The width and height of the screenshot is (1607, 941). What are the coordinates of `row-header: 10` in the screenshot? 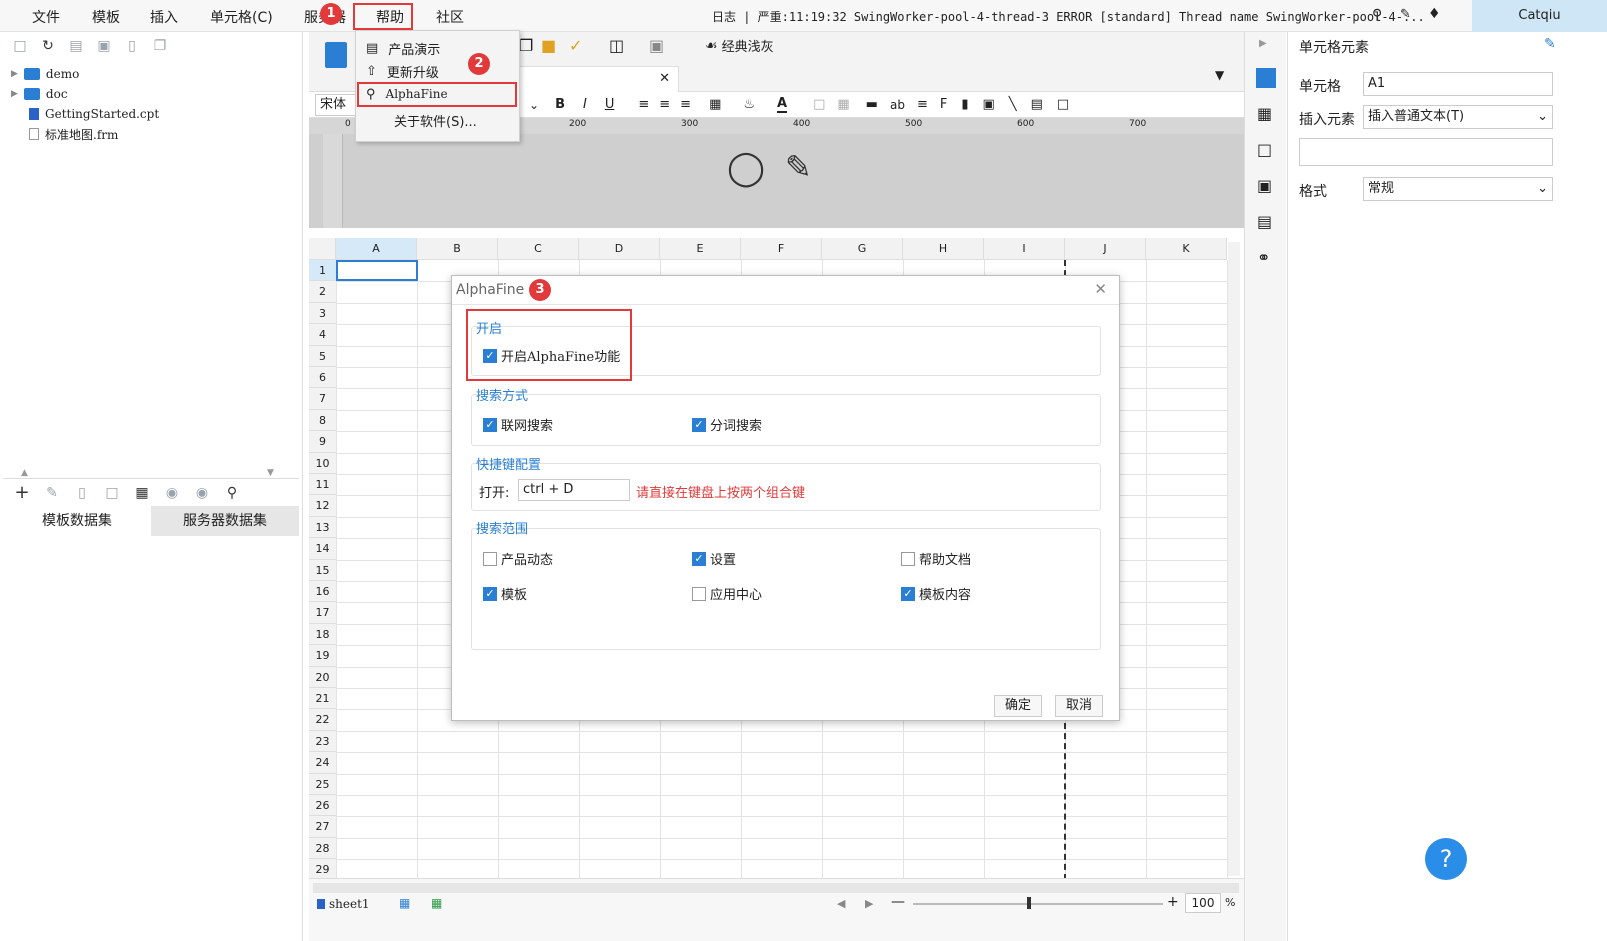 It's located at (322, 463).